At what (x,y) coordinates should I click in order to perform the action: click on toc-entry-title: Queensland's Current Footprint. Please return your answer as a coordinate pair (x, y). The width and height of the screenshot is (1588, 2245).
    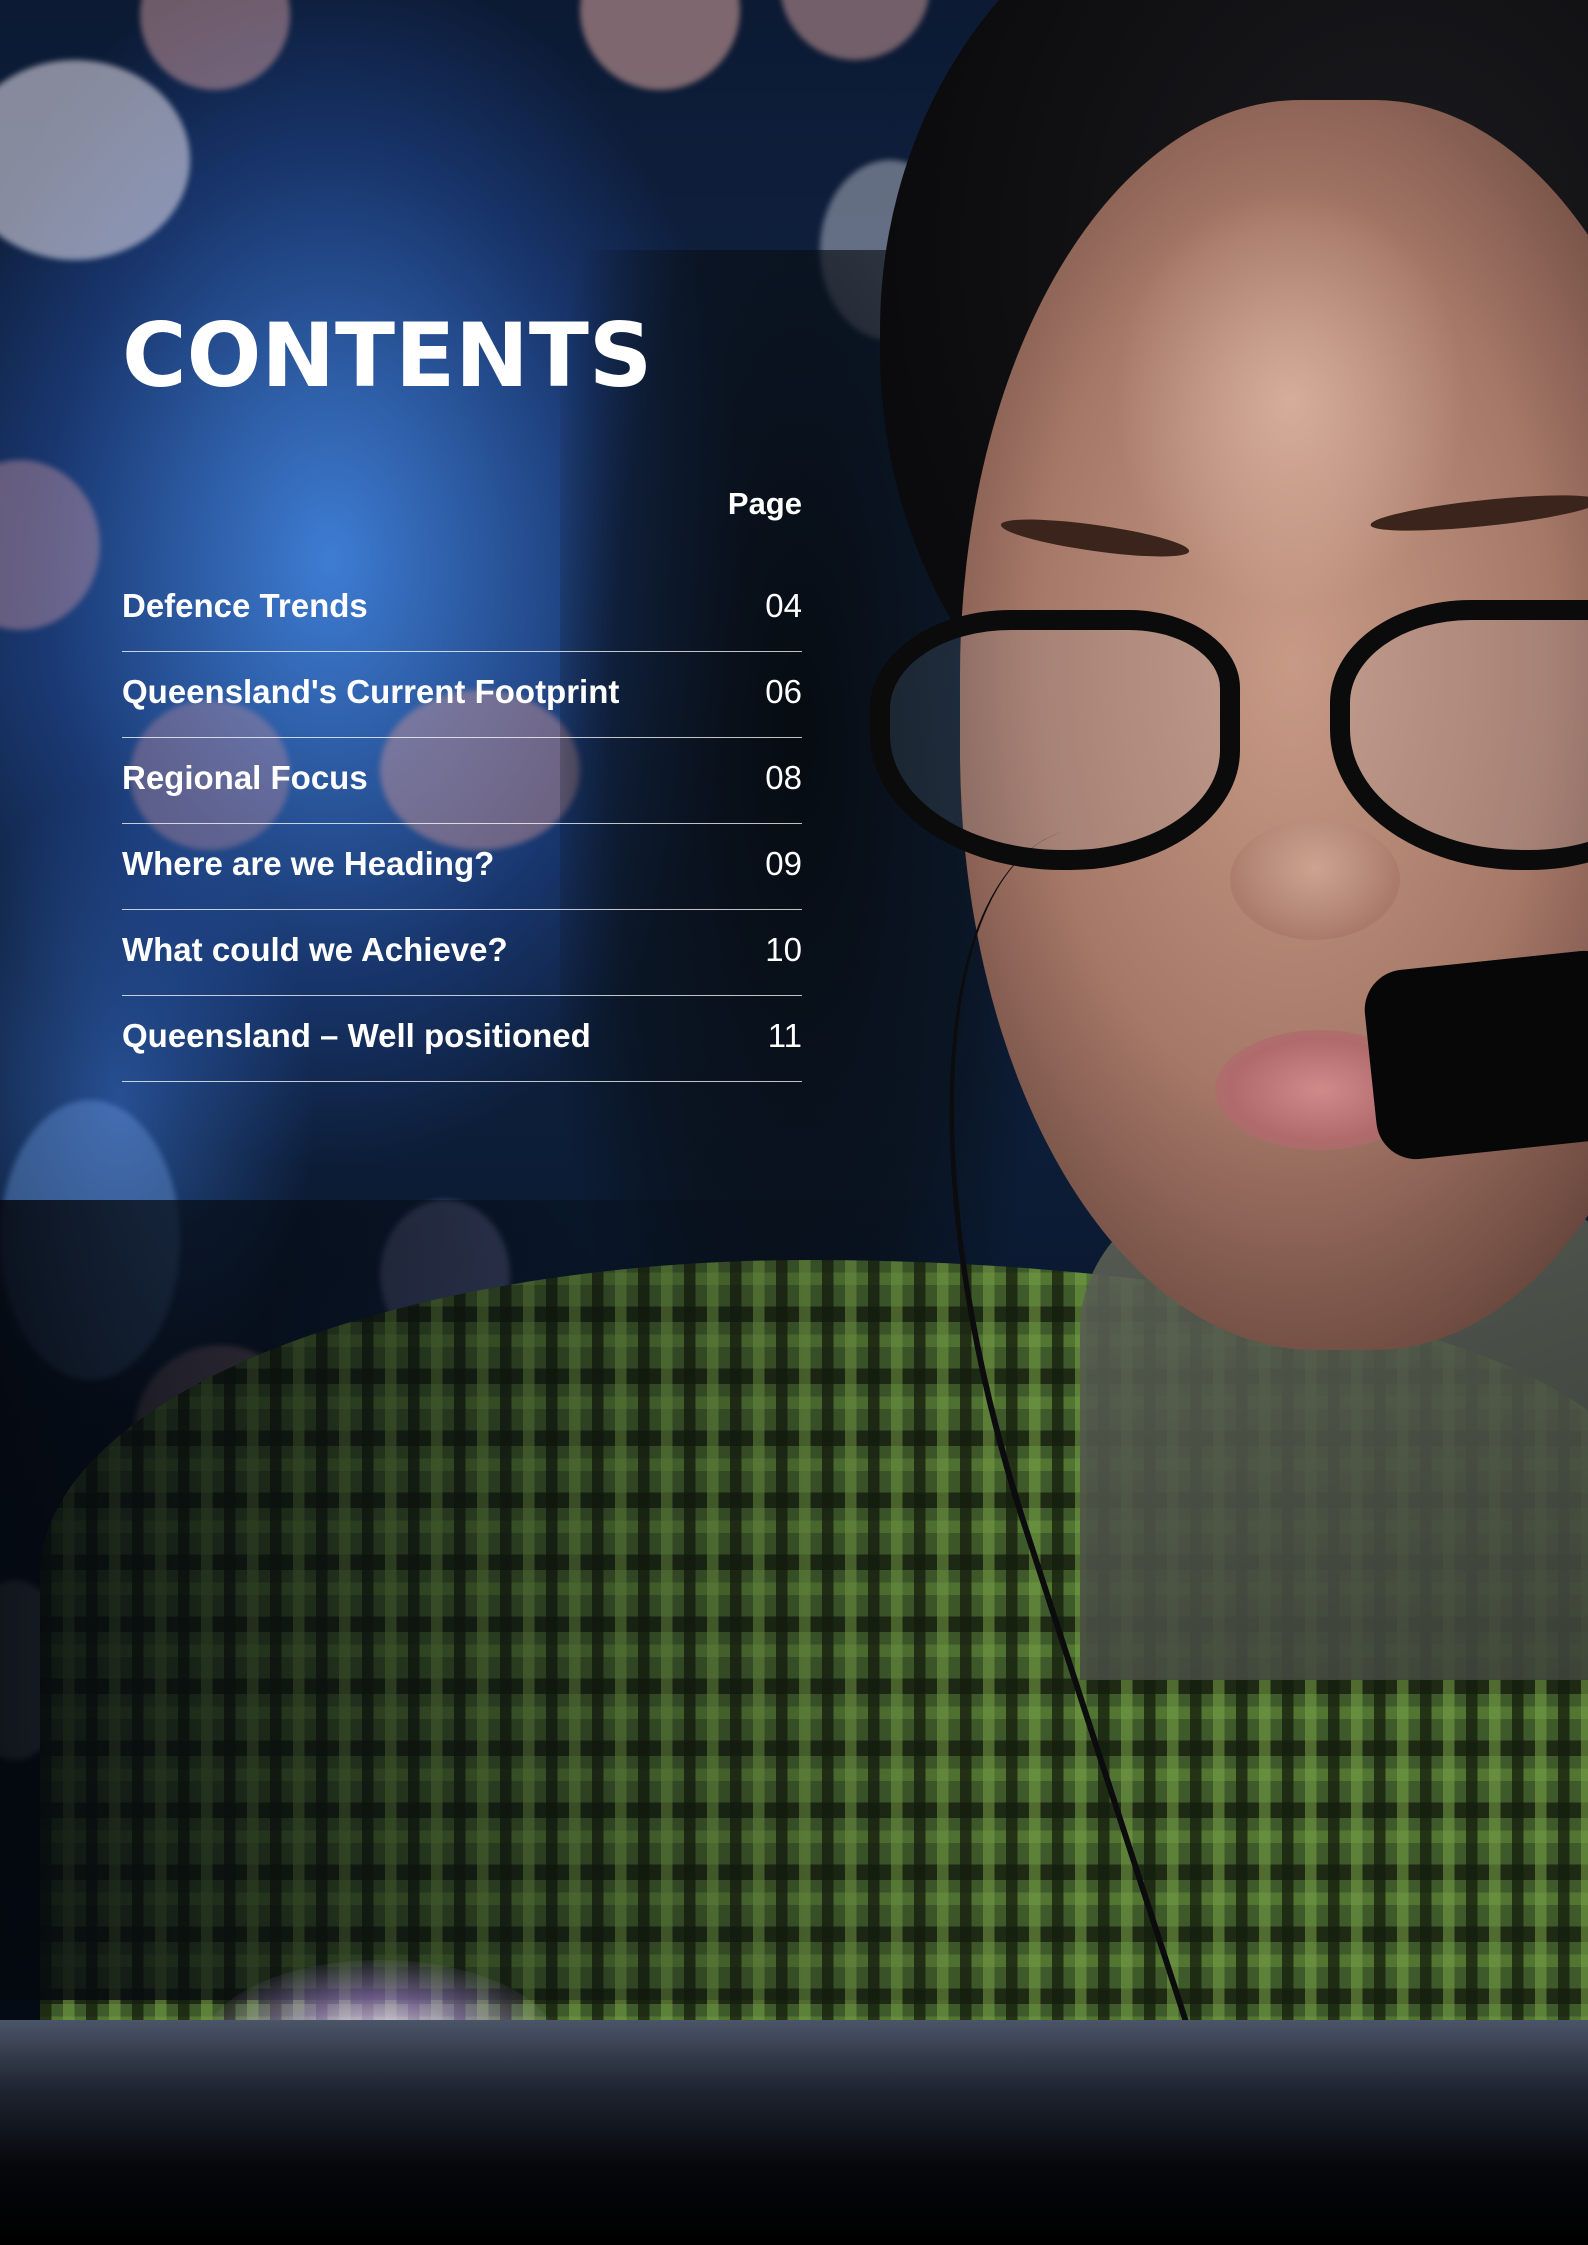
    Looking at the image, I should click on (371, 691).